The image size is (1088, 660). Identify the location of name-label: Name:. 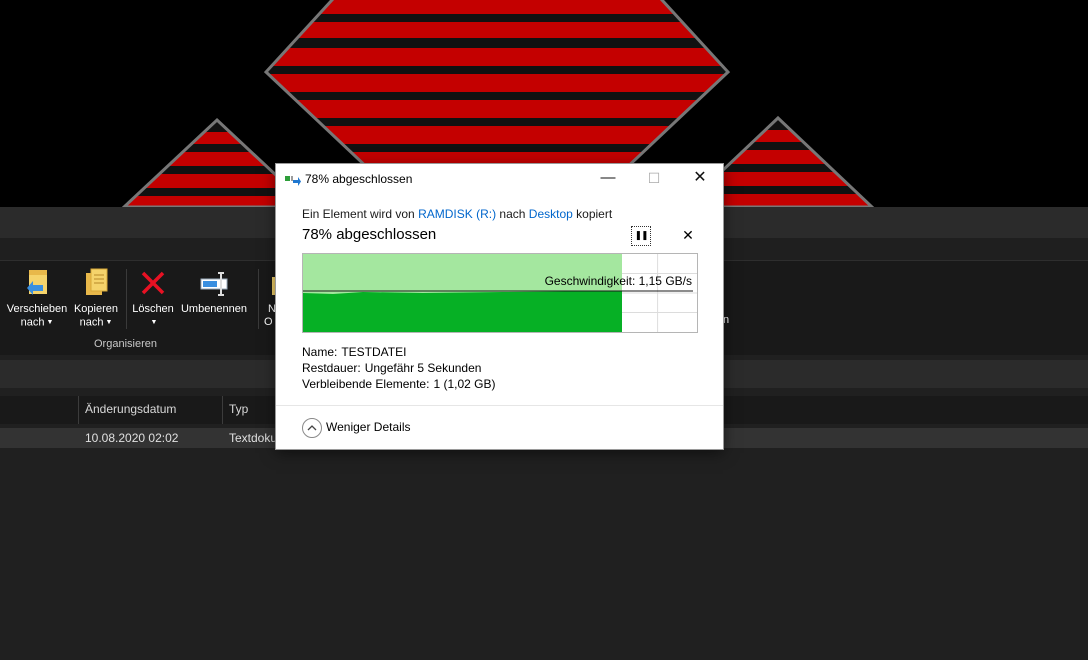
(320, 352).